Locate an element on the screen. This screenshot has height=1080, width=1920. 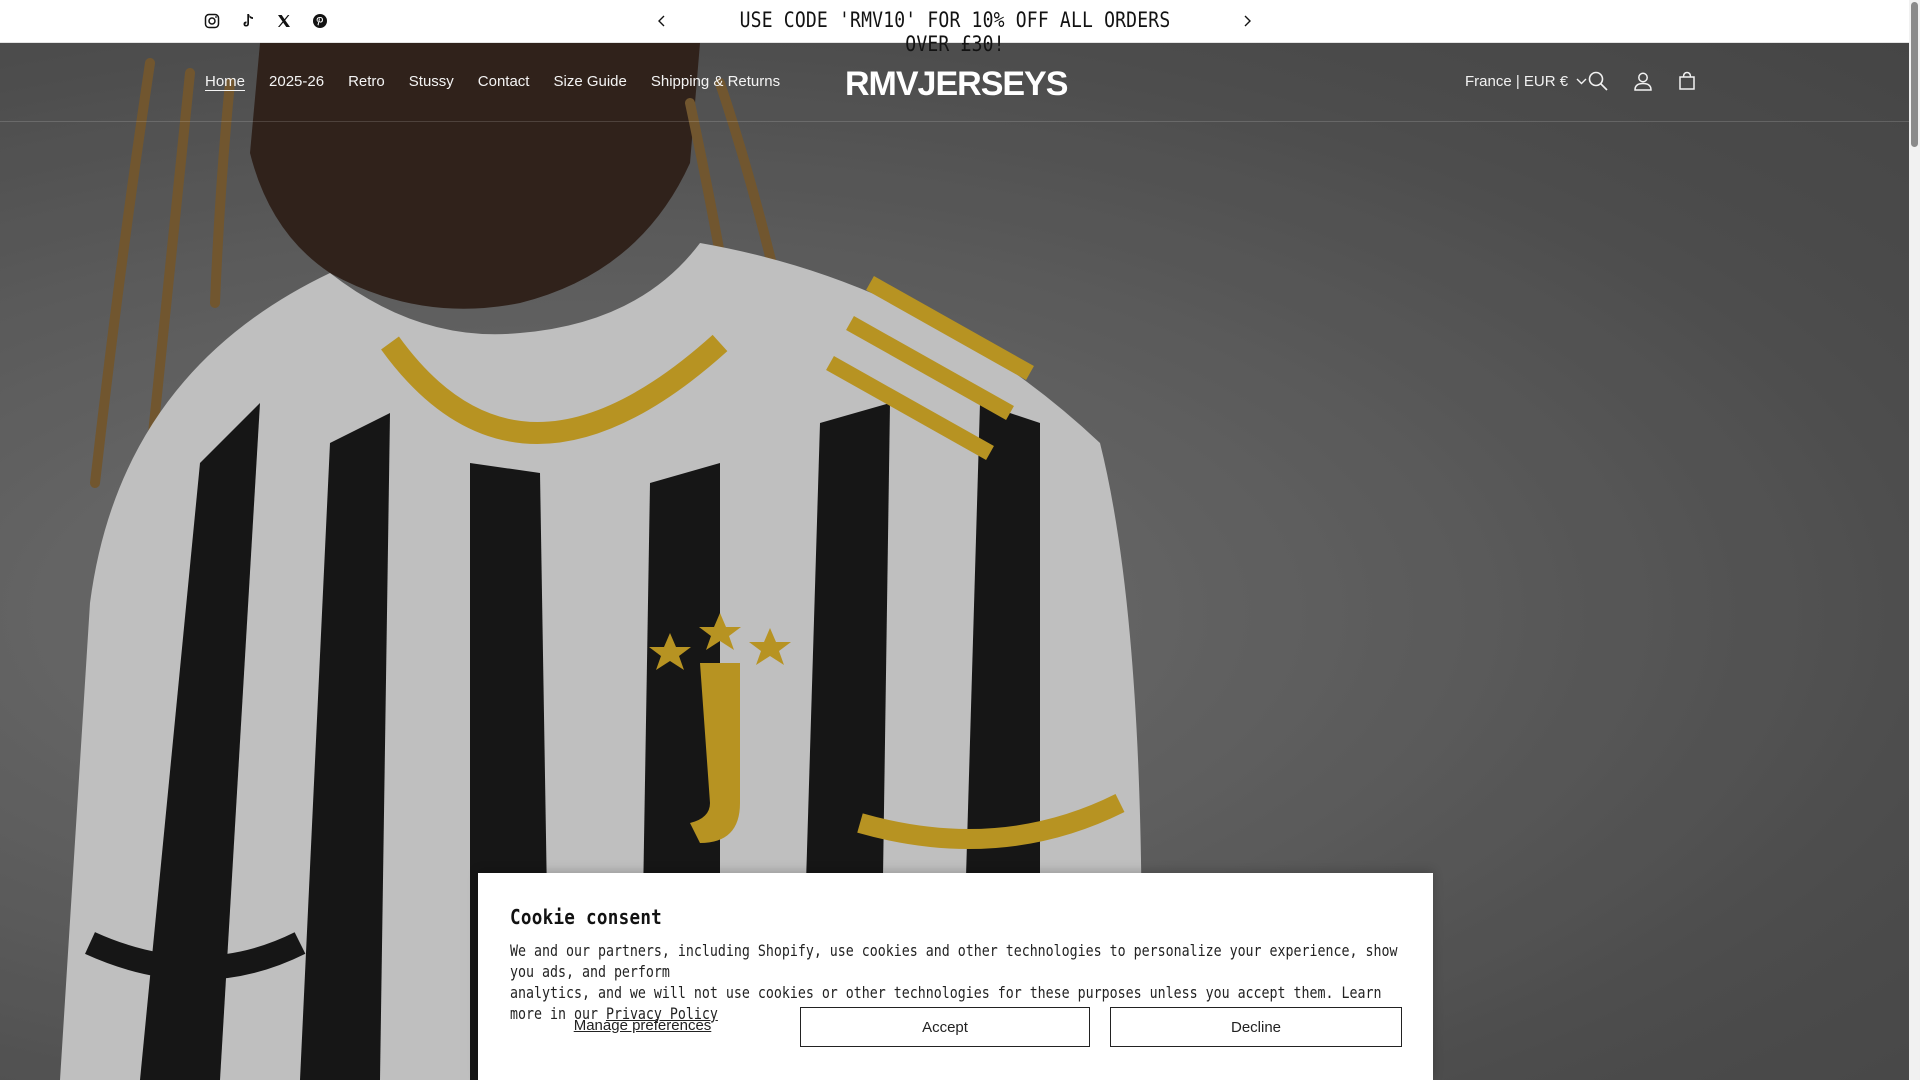
decline-button: Decline is located at coordinates (1256, 1027).